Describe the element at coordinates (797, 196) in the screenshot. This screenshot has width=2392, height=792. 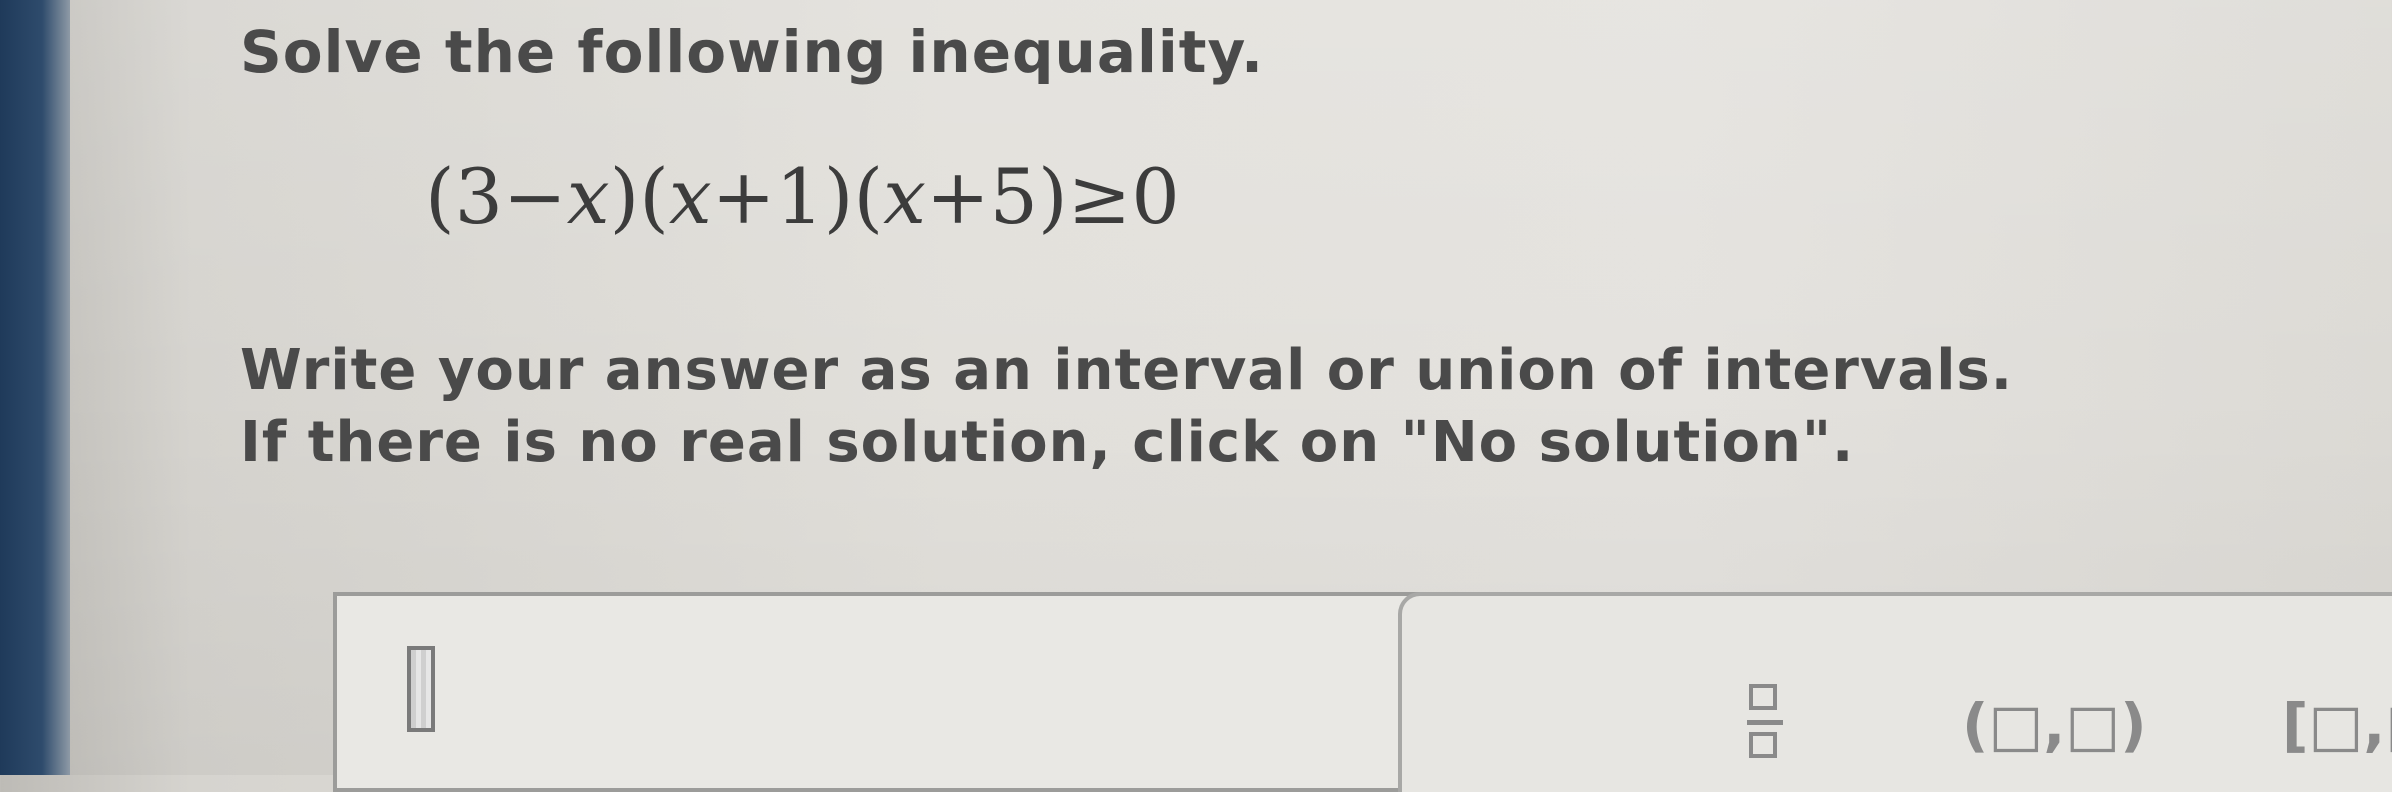
I see `eq-part2-rest: +1)(` at that location.